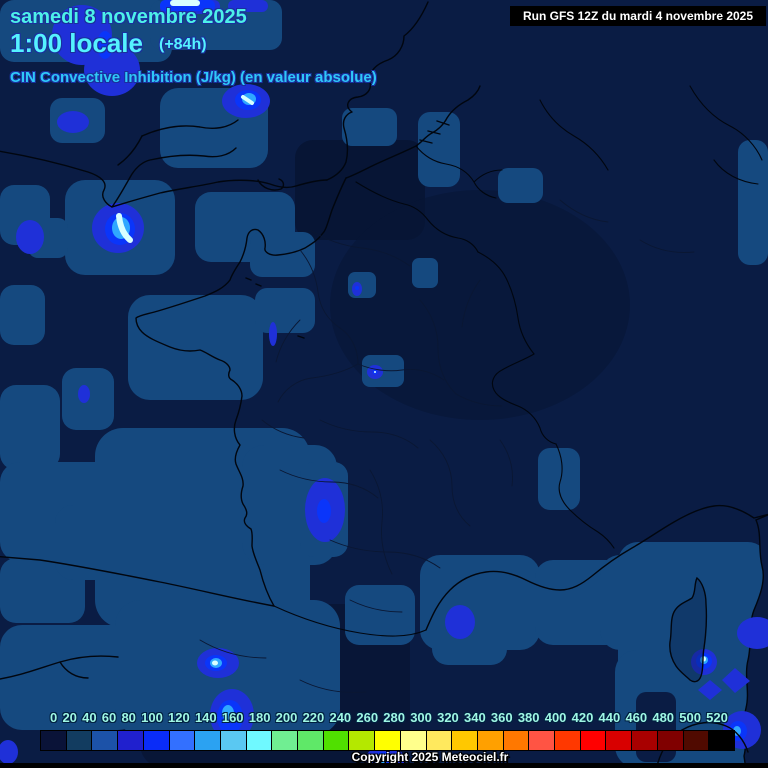 This screenshot has width=768, height=768. What do you see at coordinates (152, 717) in the screenshot?
I see `colorbar-label: 100` at bounding box center [152, 717].